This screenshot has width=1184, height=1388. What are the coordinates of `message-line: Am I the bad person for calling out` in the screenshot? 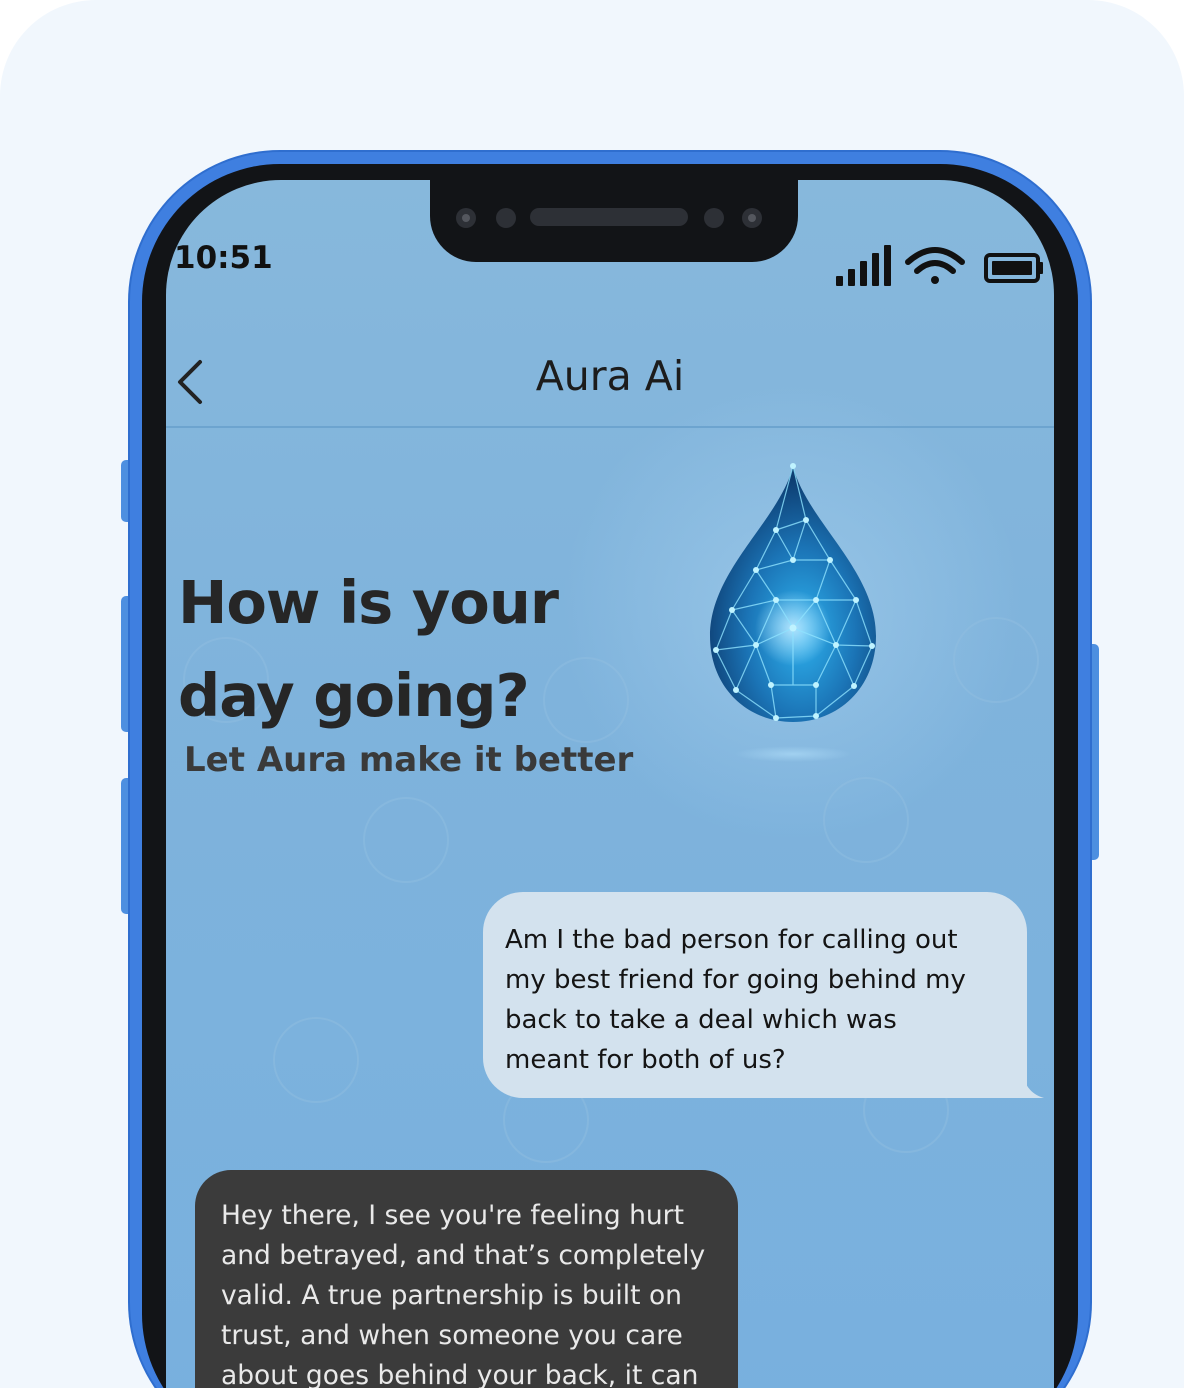 It's located at (731, 940).